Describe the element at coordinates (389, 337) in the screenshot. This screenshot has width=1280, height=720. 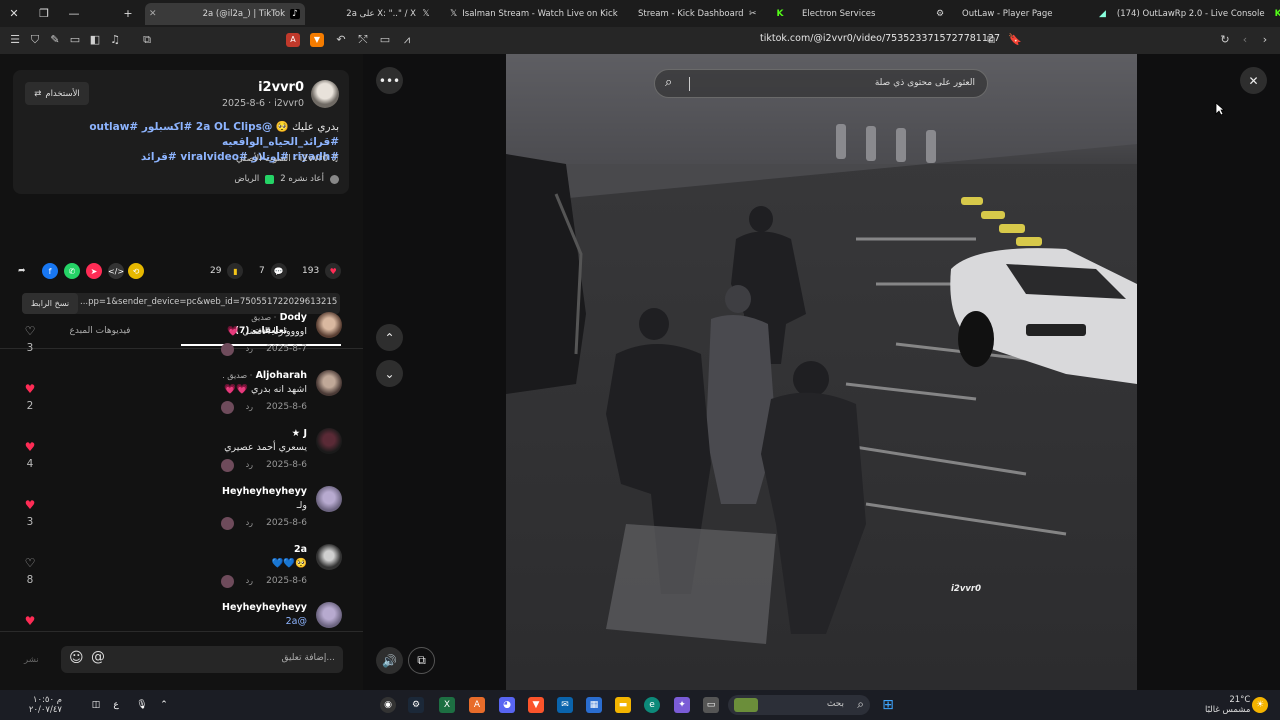
I see `previous-video-icon: ⌃` at that location.